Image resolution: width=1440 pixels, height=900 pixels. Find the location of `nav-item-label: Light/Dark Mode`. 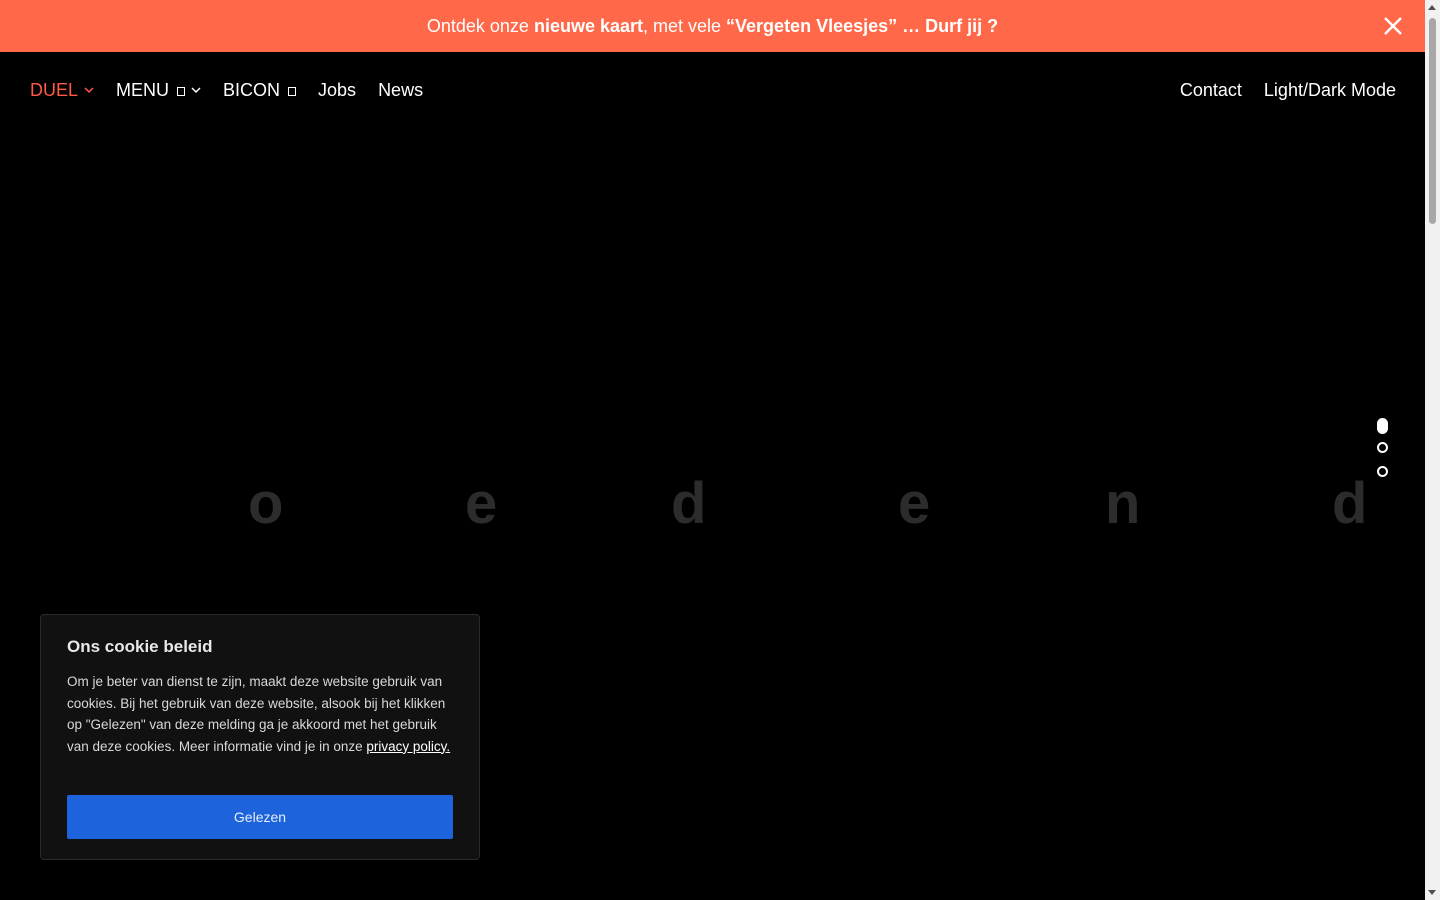

nav-item-label: Light/Dark Mode is located at coordinates (1329, 89).